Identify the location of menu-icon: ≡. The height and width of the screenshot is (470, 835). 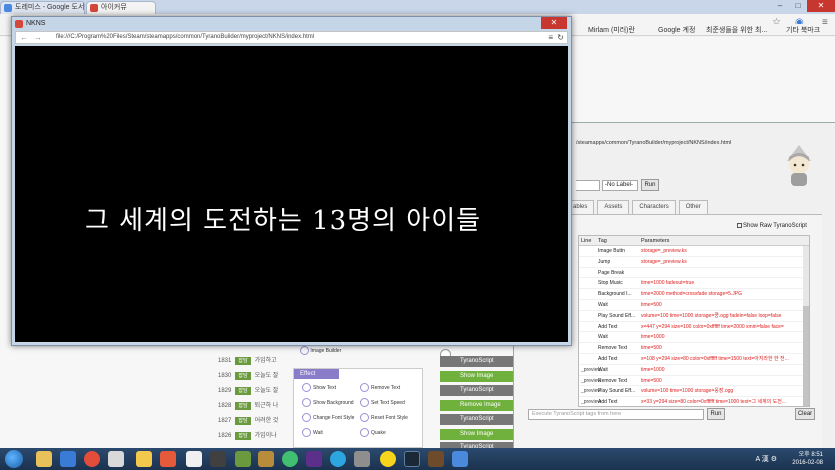
(550, 37).